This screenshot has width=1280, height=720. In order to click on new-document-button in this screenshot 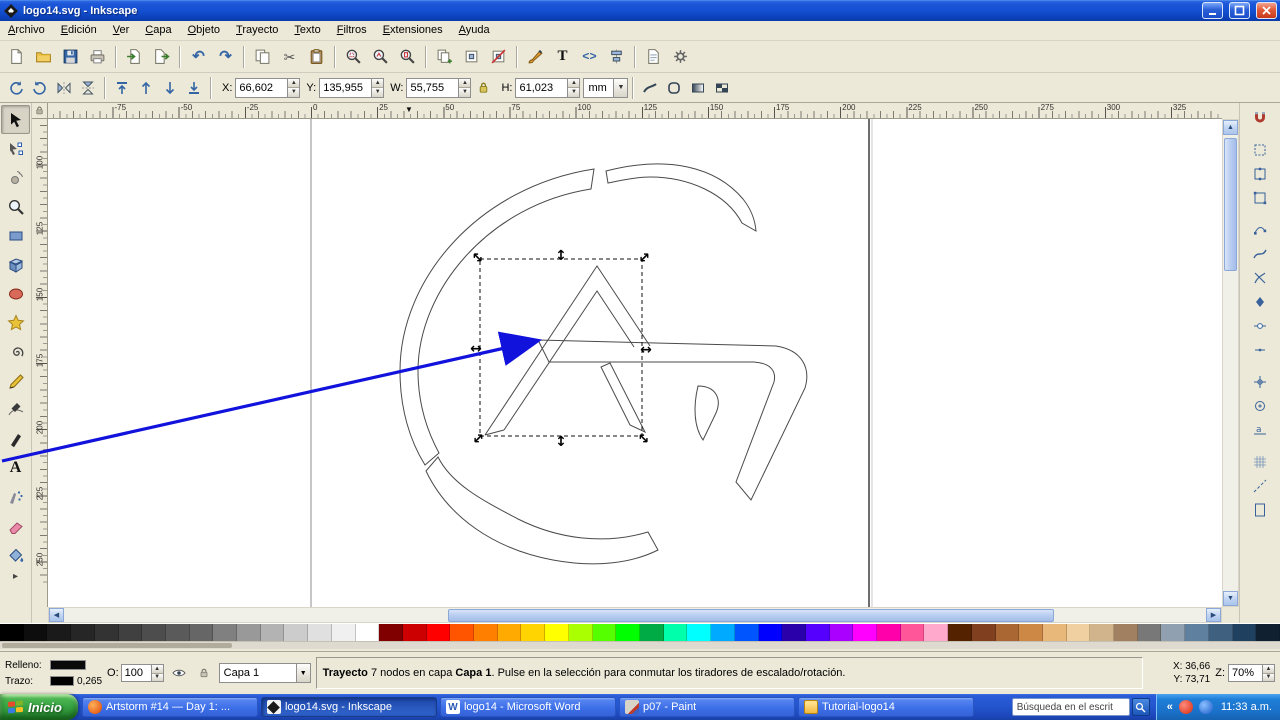, I will do `click(16, 56)`.